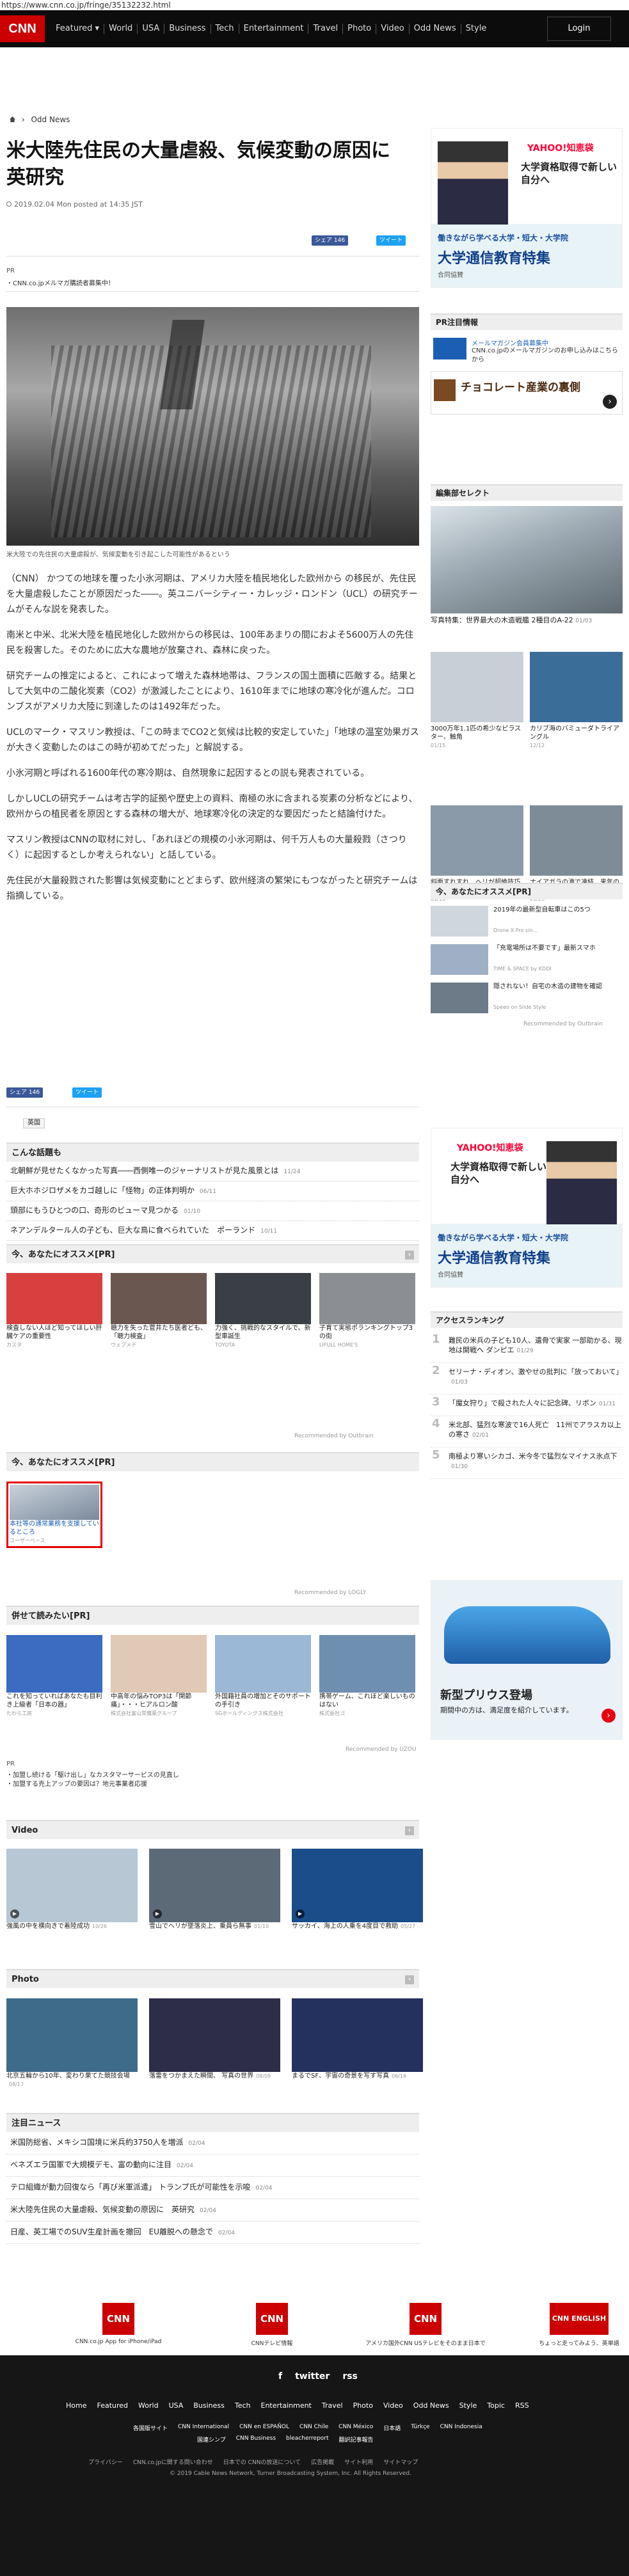  I want to click on footer-app: CNN CNNテレビ情報, so click(272, 2325).